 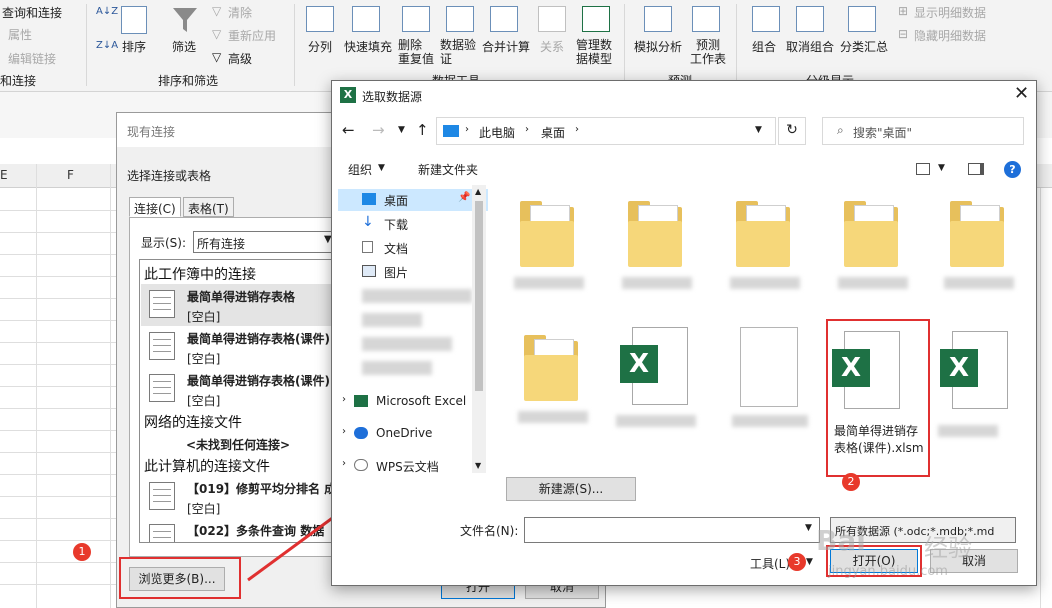 What do you see at coordinates (758, 130) in the screenshot?
I see `address-dropdown-icon: ▼` at bounding box center [758, 130].